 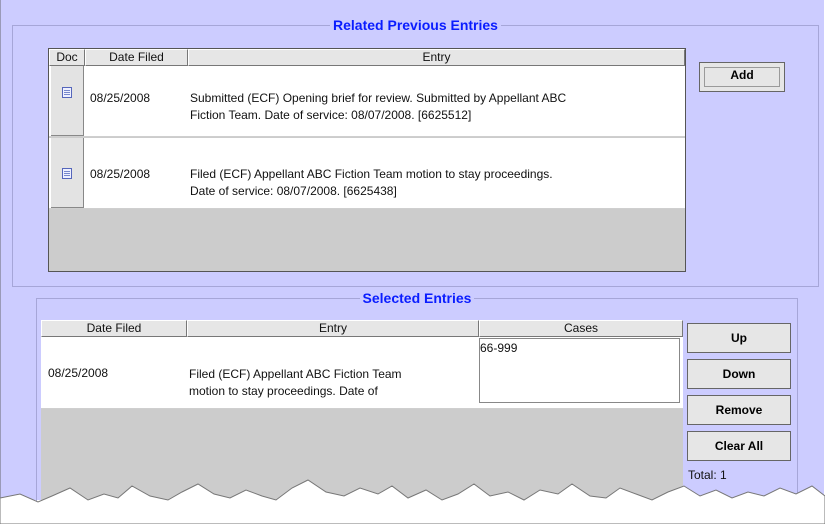 I want to click on up-button: Up, so click(x=739, y=338).